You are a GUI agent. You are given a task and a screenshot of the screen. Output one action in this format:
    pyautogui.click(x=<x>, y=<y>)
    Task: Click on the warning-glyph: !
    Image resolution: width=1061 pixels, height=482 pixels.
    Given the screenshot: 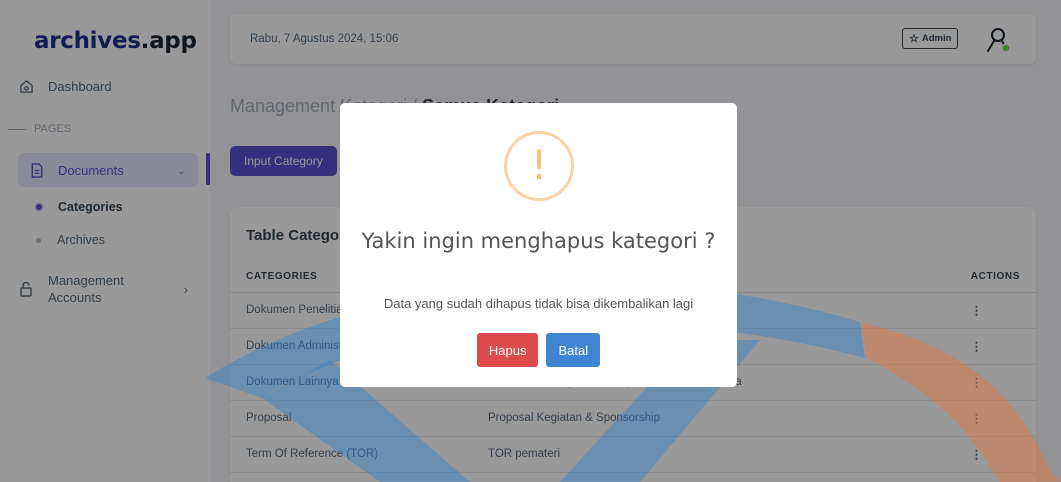 What is the action you would take?
    pyautogui.click(x=539, y=166)
    